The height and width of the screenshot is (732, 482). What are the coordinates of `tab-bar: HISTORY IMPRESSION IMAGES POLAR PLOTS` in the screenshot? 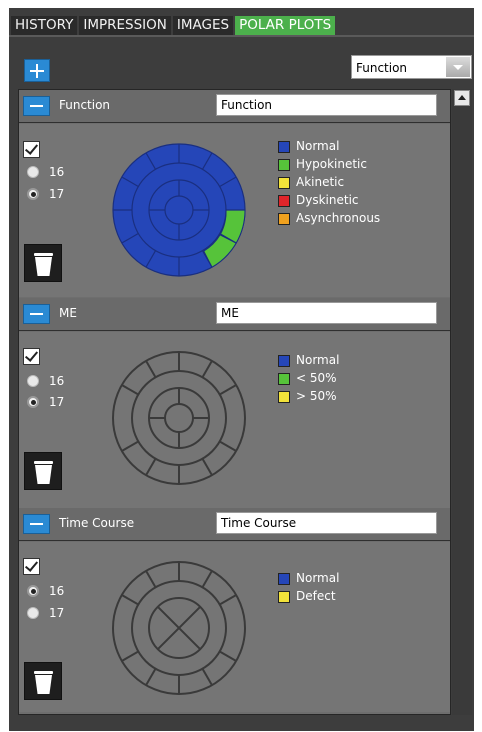 It's located at (174, 25).